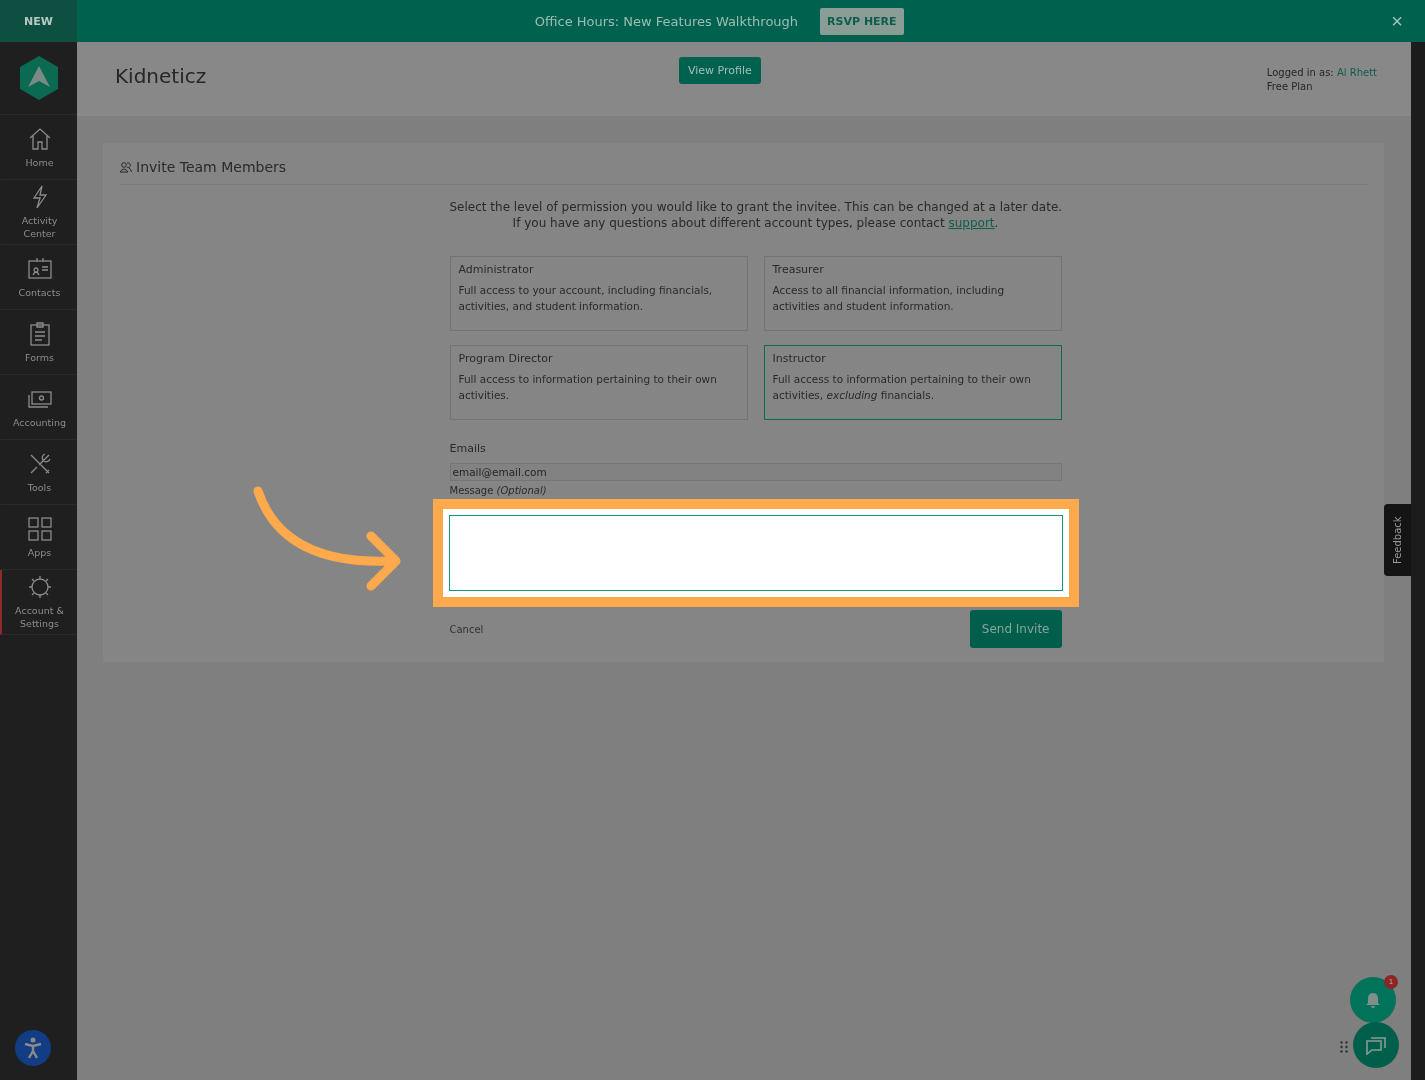  Describe the element at coordinates (33, 1048) in the screenshot. I see `accessibility-button` at that location.